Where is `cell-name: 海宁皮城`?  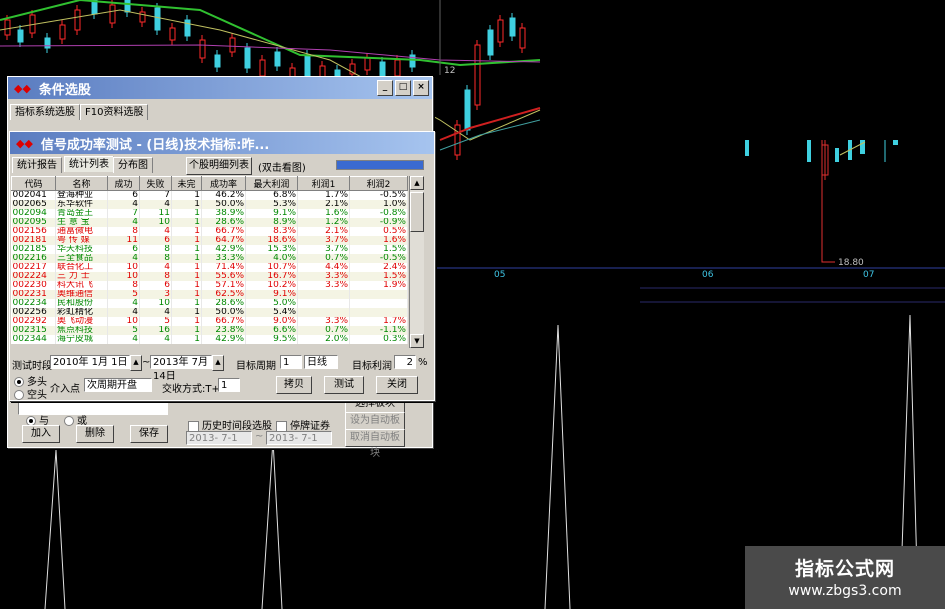 cell-name: 海宁皮城 is located at coordinates (81, 339).